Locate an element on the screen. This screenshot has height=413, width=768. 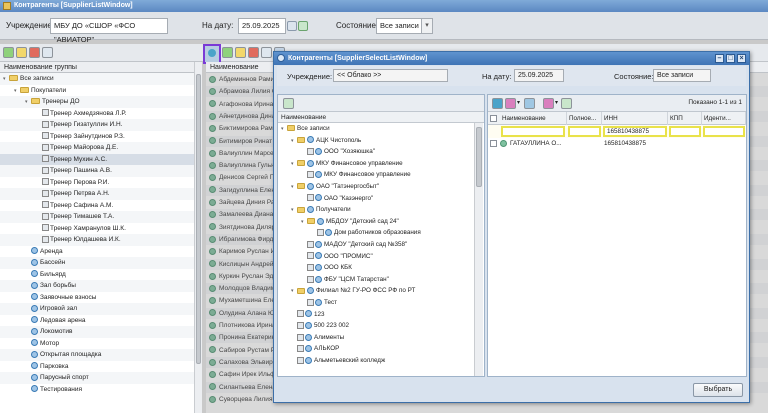
tree-item: Тренер Сафина А.М. is located at coordinates (97, 206).